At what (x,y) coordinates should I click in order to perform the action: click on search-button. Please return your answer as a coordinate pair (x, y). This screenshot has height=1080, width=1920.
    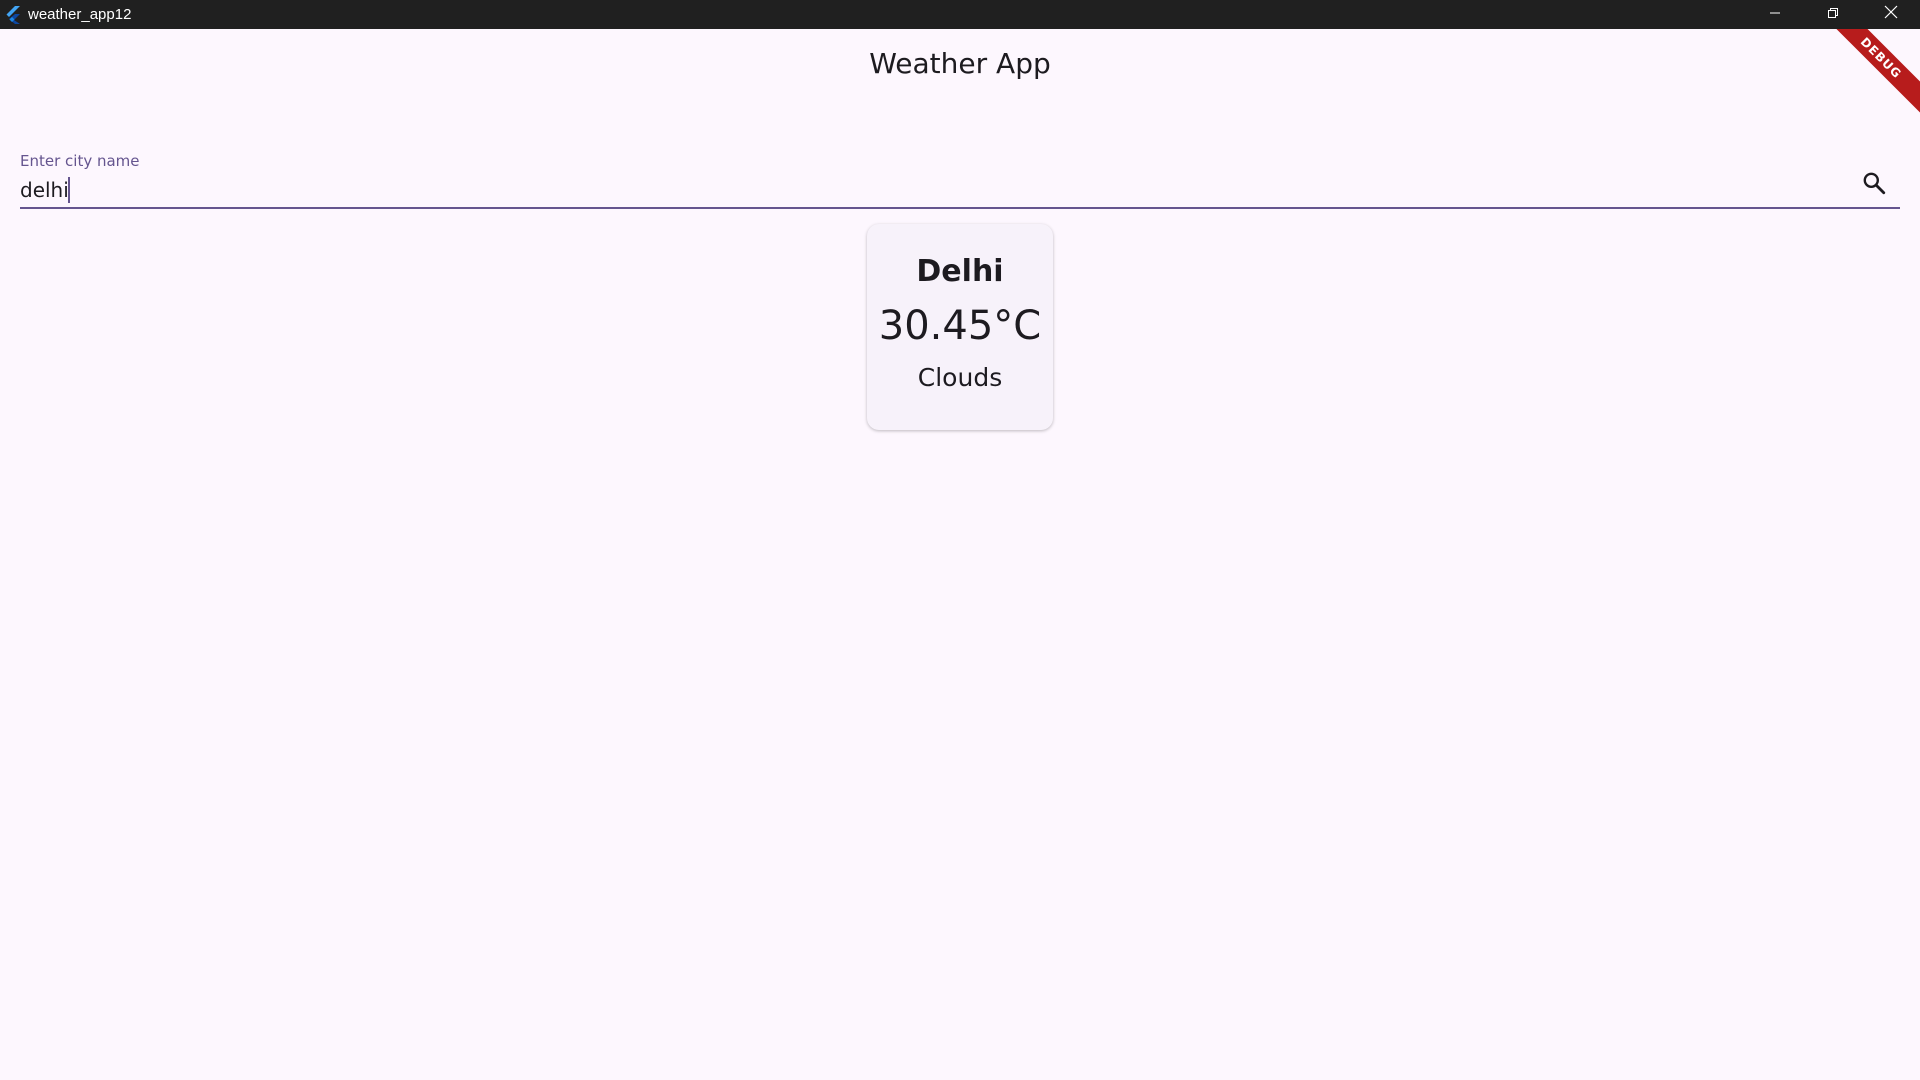
    Looking at the image, I should click on (1874, 185).